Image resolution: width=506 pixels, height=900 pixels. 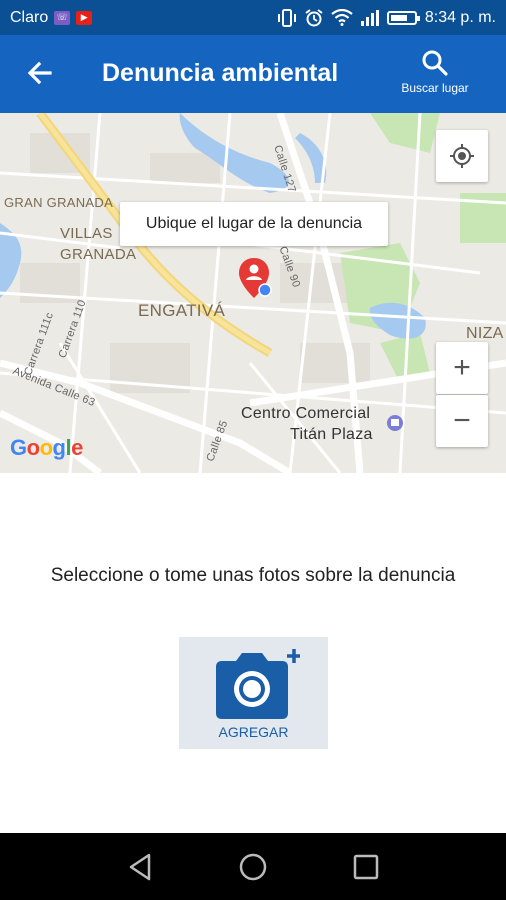 What do you see at coordinates (18, 447) in the screenshot?
I see `google-logo-letter: G` at bounding box center [18, 447].